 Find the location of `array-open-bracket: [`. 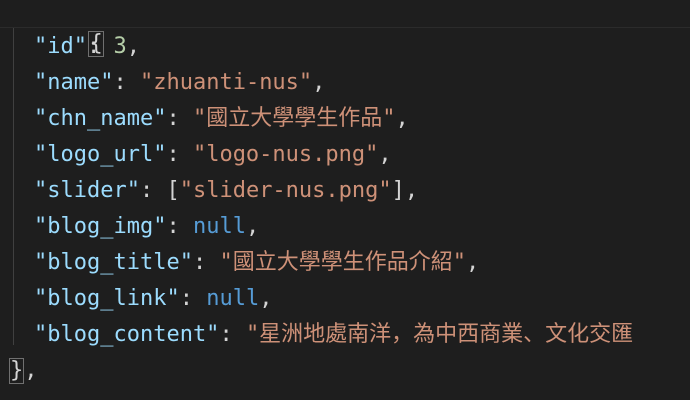

array-open-bracket: [ is located at coordinates (173, 190).